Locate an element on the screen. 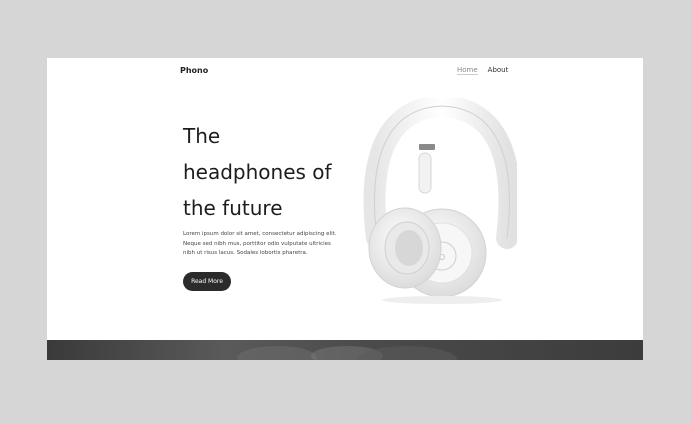 This screenshot has height=424, width=691. nav-home: Home is located at coordinates (467, 70).